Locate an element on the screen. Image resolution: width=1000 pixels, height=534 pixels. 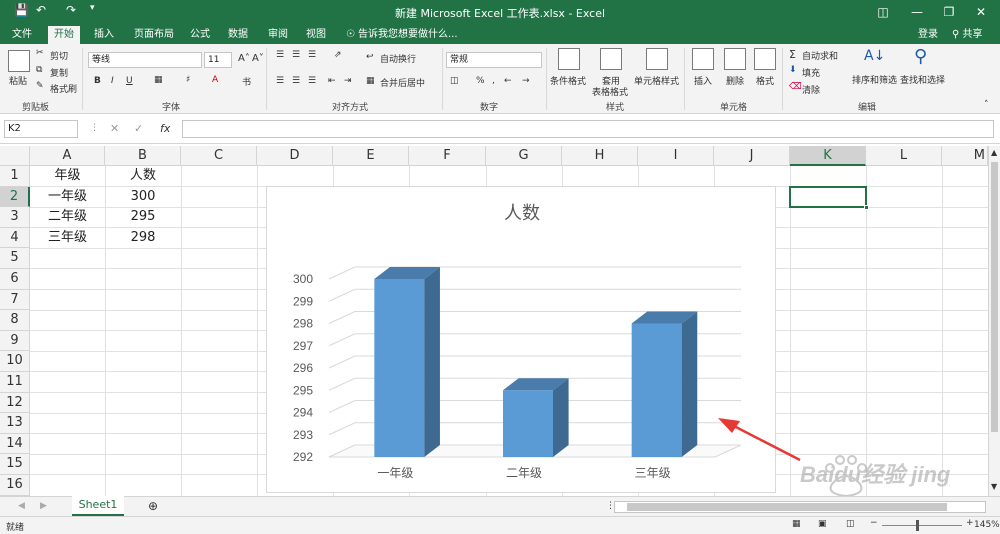
vertical-scroll-thumb is located at coordinates (994, 297).